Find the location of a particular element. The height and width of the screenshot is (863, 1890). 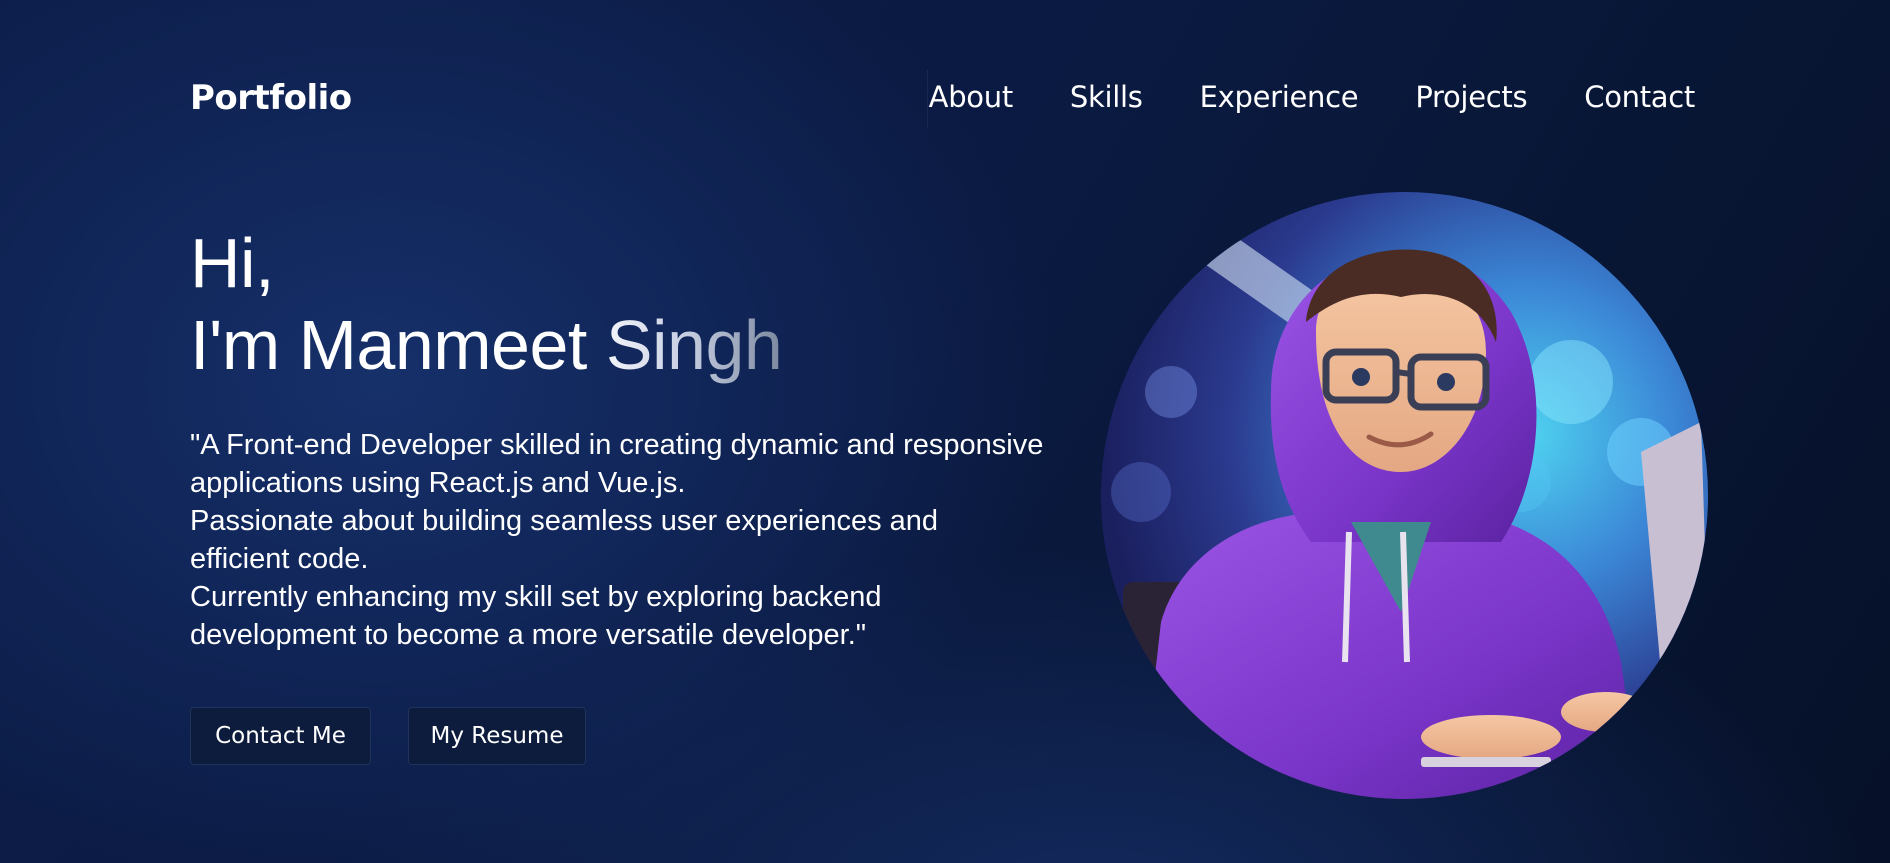

hero-description-line: applications using React.js and Vue.js. is located at coordinates (438, 483).